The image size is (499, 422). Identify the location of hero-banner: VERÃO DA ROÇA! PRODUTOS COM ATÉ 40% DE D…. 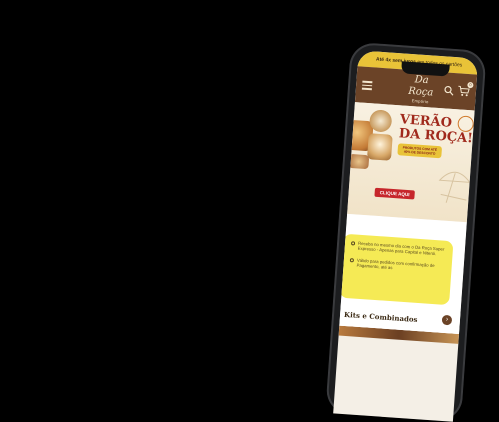
(411, 162).